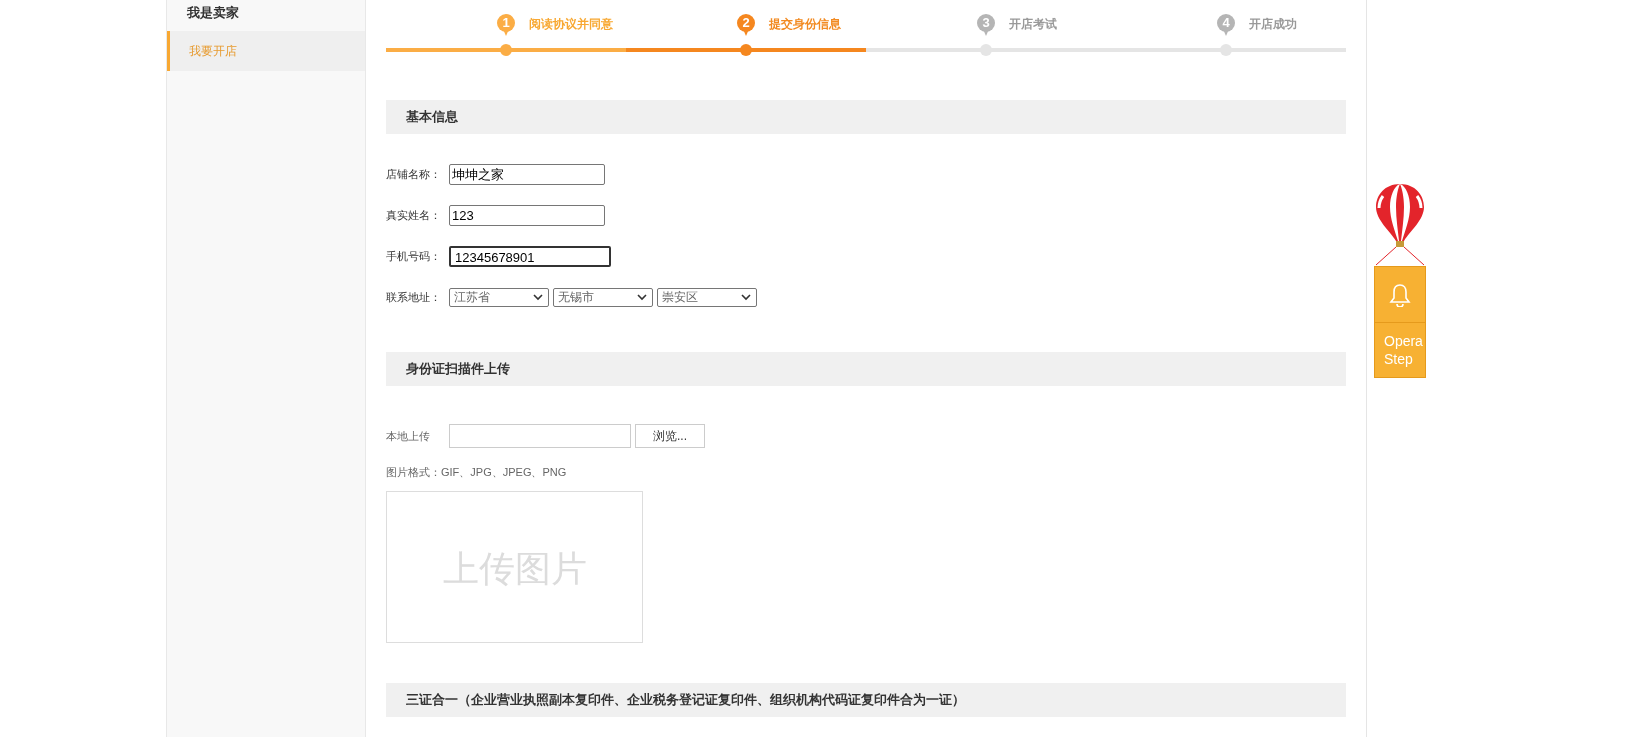  What do you see at coordinates (414, 174) in the screenshot?
I see `field-label: 店铺名称：` at bounding box center [414, 174].